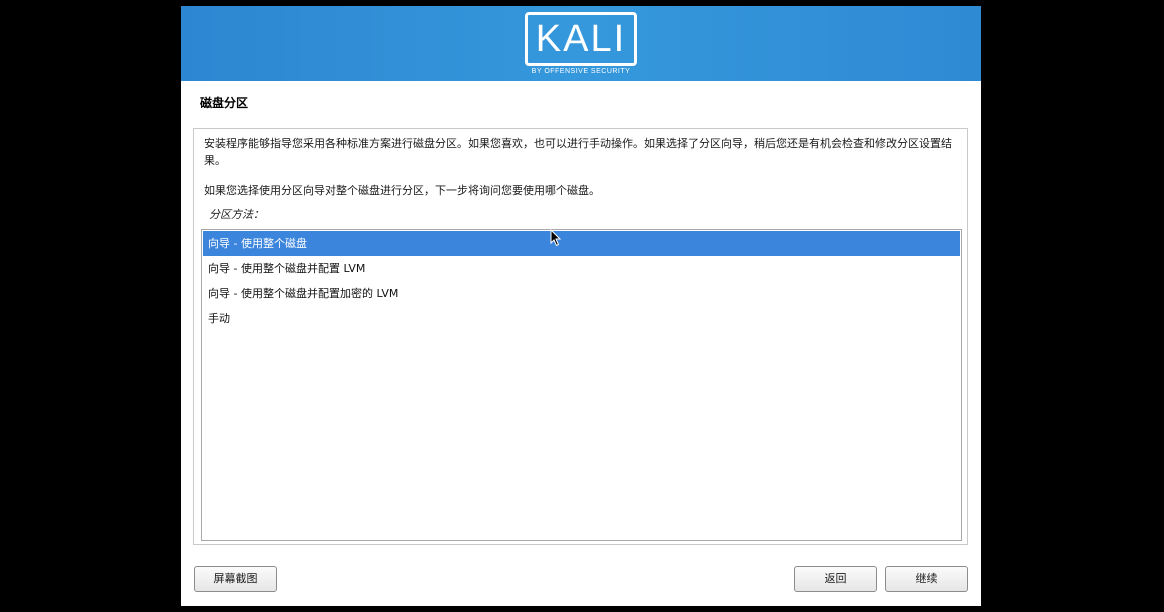  What do you see at coordinates (235, 579) in the screenshot?
I see `screenshot-button: 屏幕截图` at bounding box center [235, 579].